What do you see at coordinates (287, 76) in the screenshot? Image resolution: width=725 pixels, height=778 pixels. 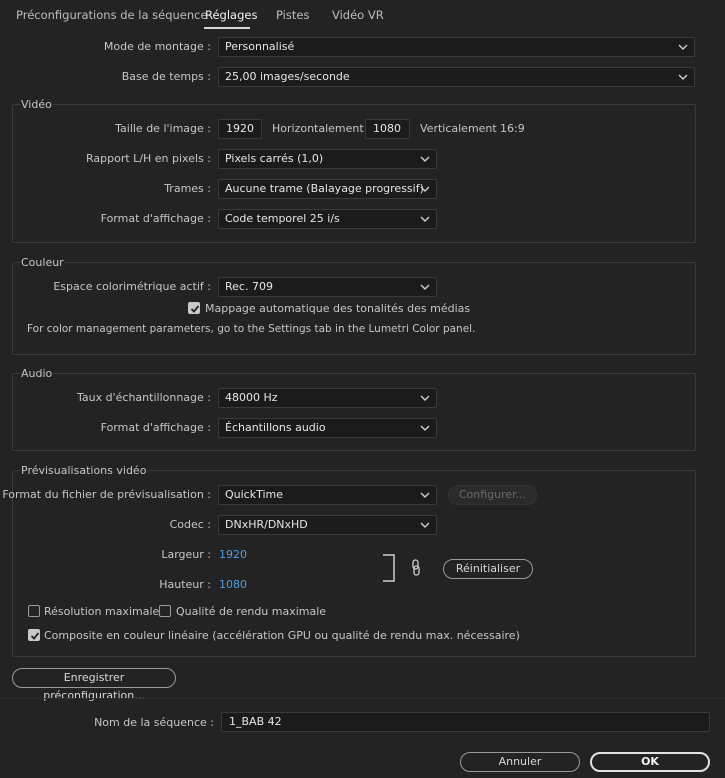 I see `timebase-value: 25,00 images/seconde` at bounding box center [287, 76].